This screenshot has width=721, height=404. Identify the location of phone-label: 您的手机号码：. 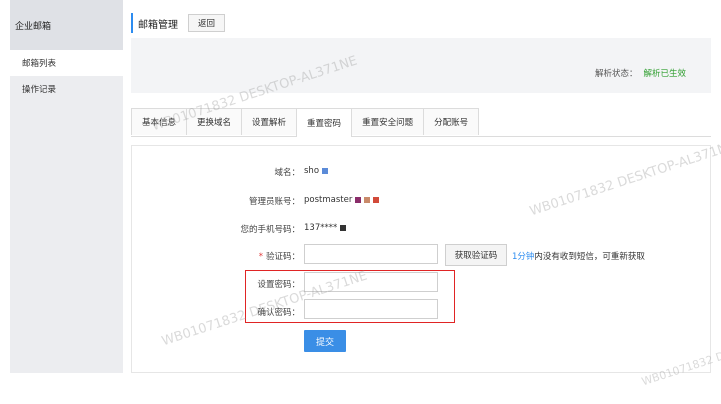
(270, 230).